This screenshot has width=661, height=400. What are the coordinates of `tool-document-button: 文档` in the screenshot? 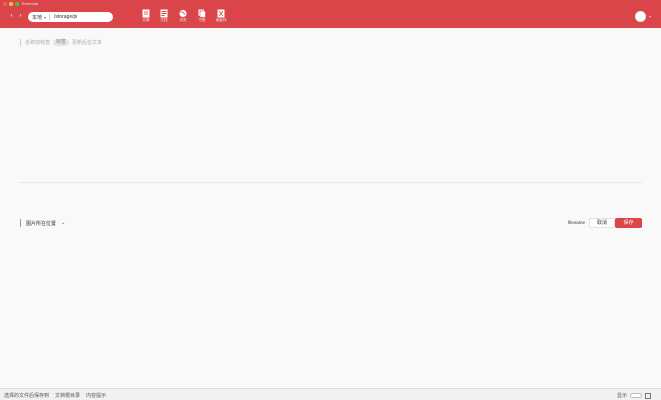 It's located at (164, 16).